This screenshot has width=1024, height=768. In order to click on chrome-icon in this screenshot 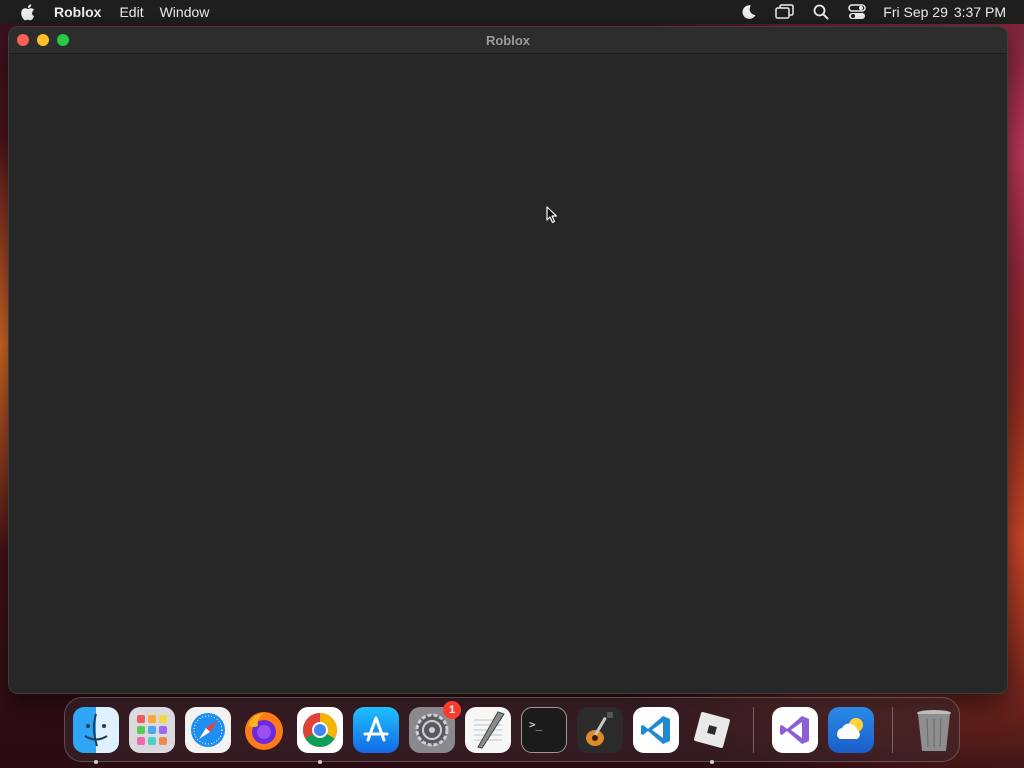, I will do `click(320, 735)`.